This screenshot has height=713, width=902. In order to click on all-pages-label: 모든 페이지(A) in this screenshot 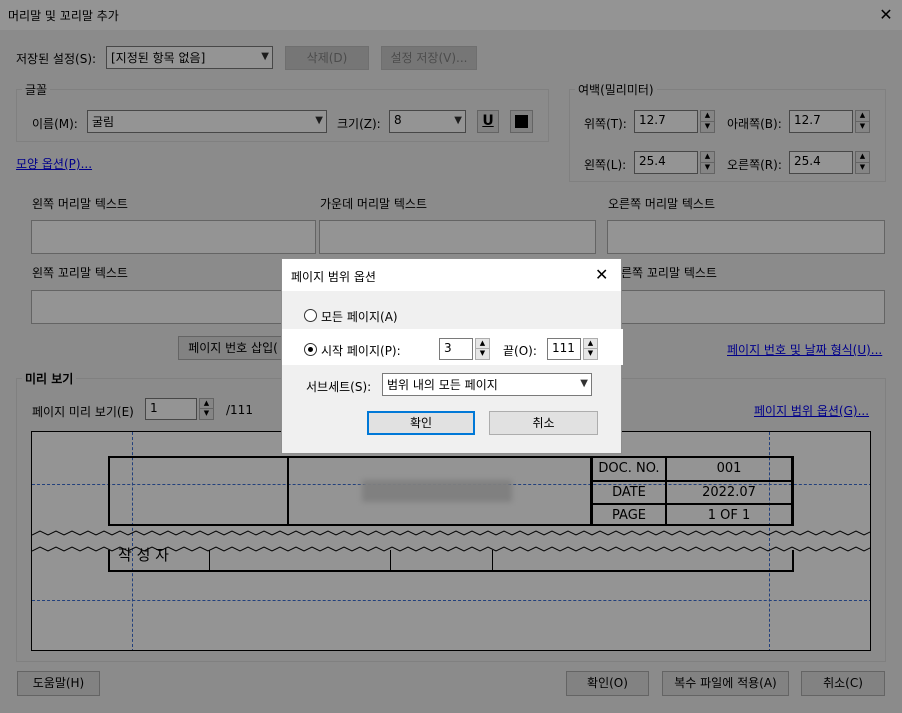, I will do `click(359, 317)`.